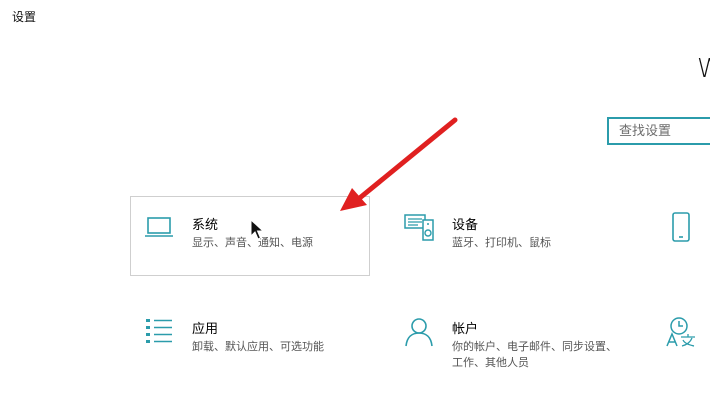  What do you see at coordinates (419, 332) in the screenshot?
I see `person-icon` at bounding box center [419, 332].